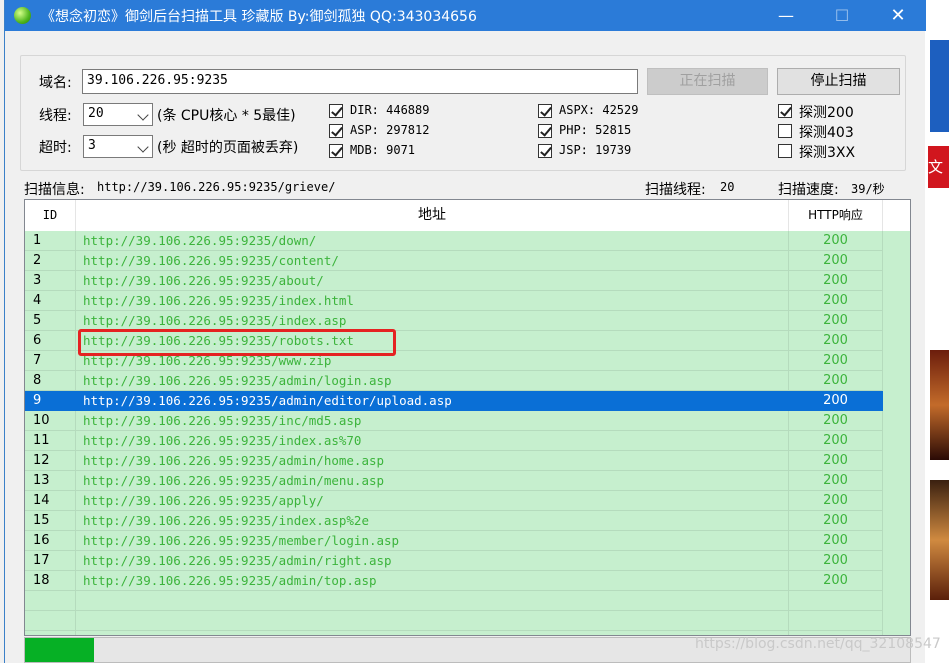  What do you see at coordinates (92, 145) in the screenshot?
I see `timeout-value: 3` at bounding box center [92, 145].